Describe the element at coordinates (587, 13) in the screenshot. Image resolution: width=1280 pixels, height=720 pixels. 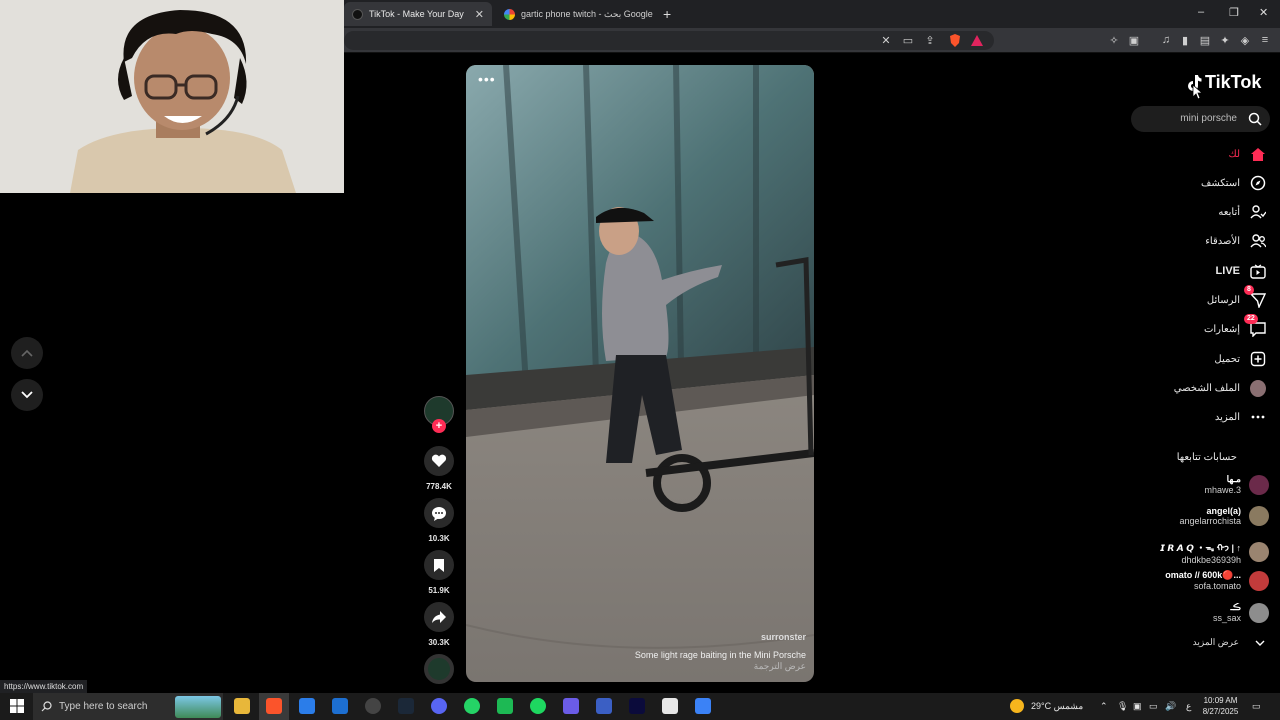
I see `tab-title: gartic phone twitch - بحث Google` at that location.